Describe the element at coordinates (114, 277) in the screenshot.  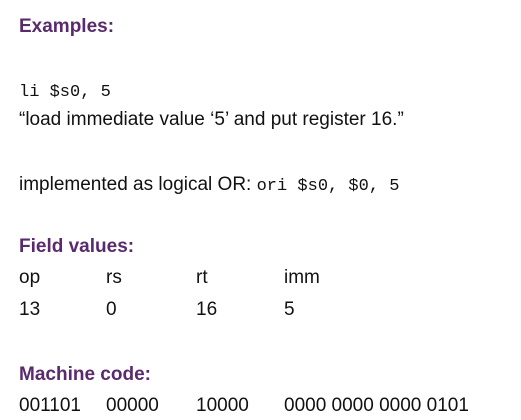
I see `field-header-rs: rs` at that location.